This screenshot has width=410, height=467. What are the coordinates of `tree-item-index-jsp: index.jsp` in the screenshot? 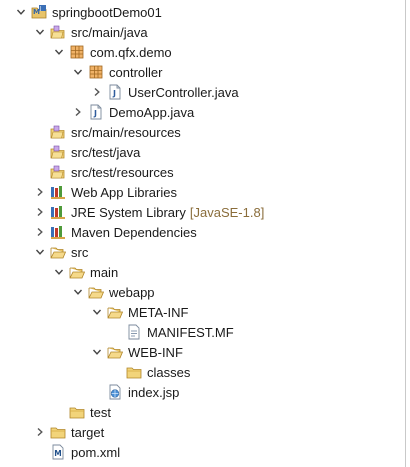 It's located at (202, 392).